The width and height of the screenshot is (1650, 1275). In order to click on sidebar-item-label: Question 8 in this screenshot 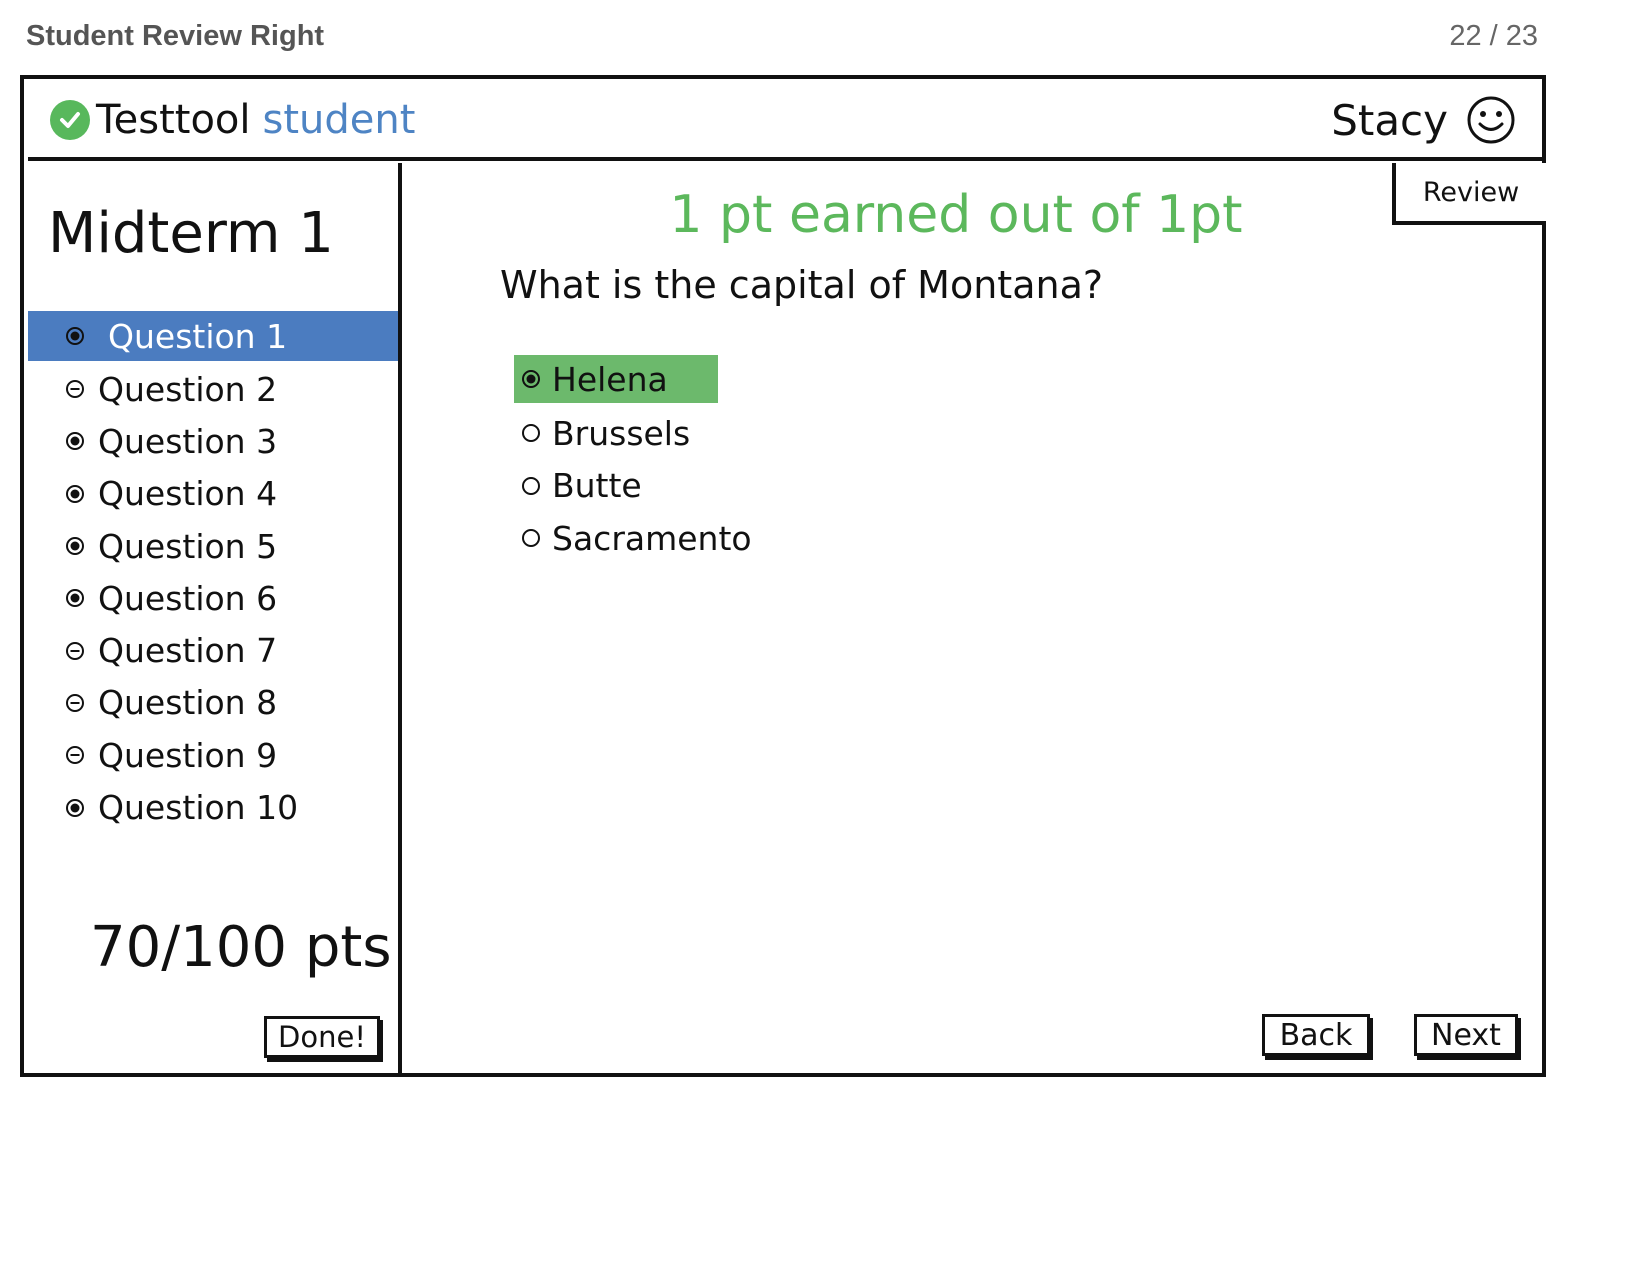, I will do `click(188, 703)`.